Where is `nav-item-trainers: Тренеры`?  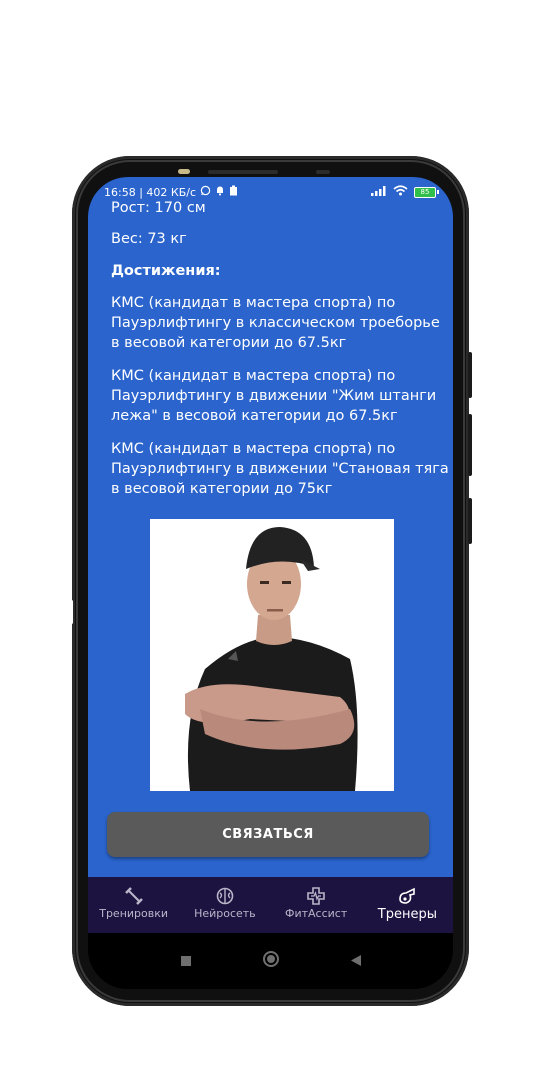 nav-item-trainers: Тренеры is located at coordinates (407, 905).